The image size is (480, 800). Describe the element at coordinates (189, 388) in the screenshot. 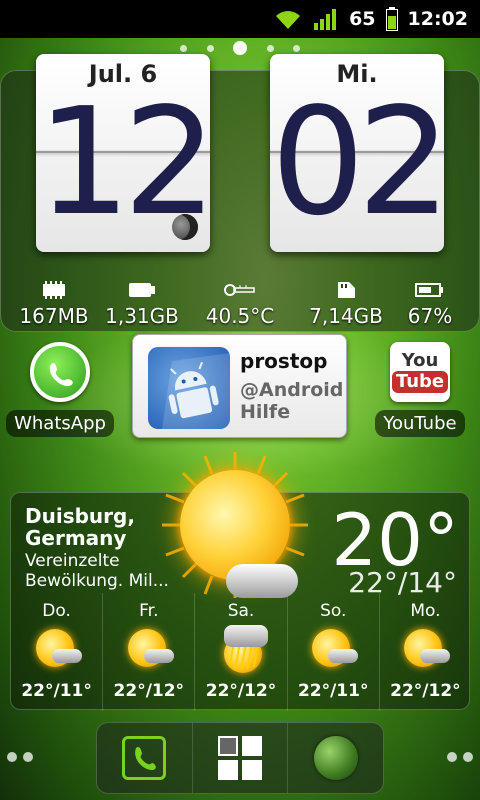

I see `android-logo-icon` at that location.